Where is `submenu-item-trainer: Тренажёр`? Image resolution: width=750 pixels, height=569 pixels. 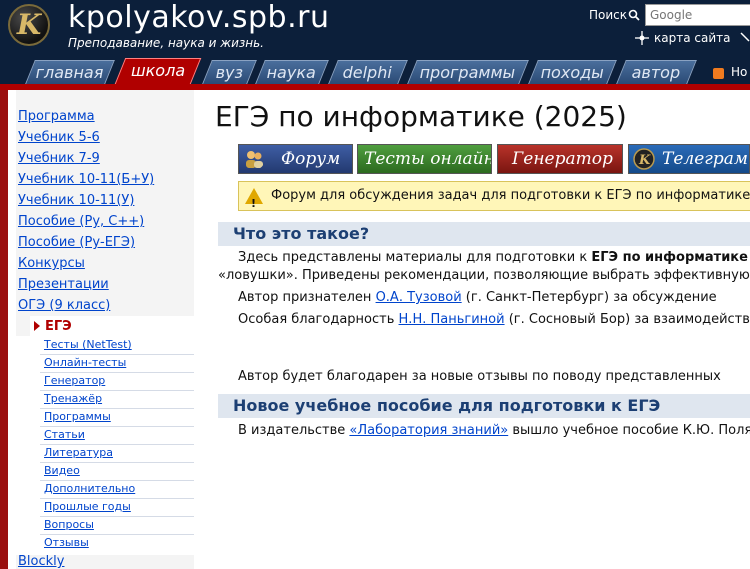 submenu-item-trainer: Тренажёр is located at coordinates (73, 398).